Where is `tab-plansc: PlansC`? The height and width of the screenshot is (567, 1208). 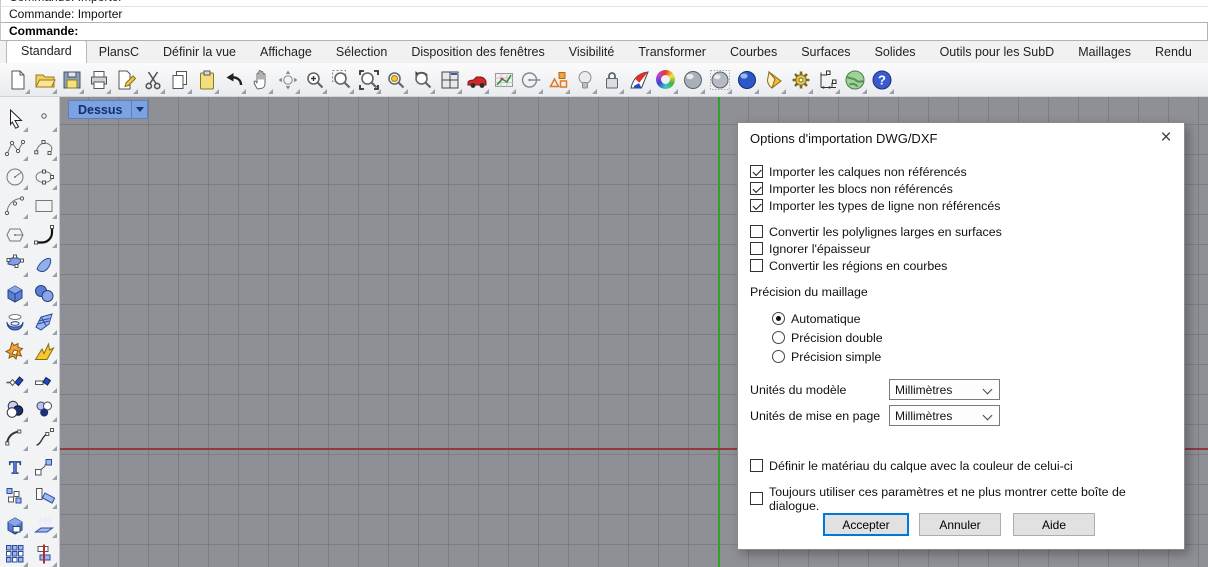 tab-plansc: PlansC is located at coordinates (119, 52).